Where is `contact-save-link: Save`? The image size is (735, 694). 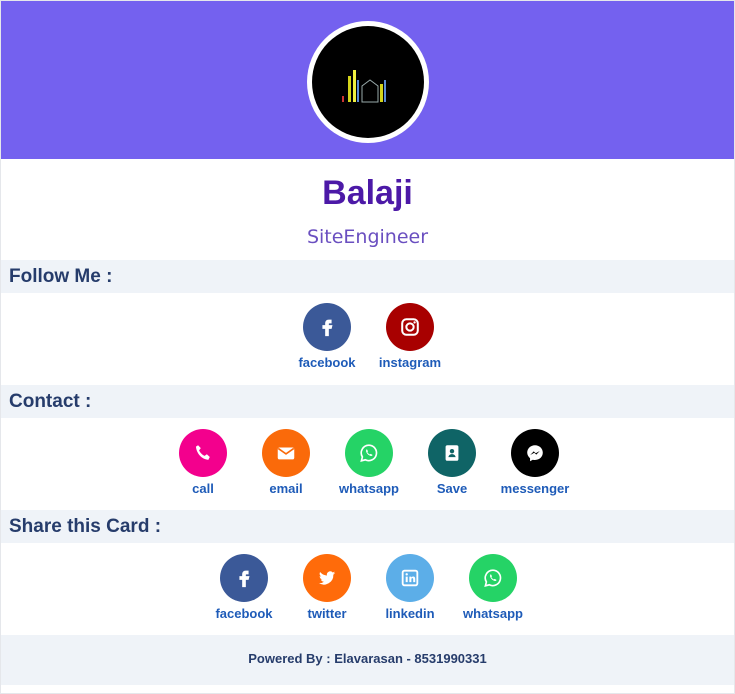 contact-save-link: Save is located at coordinates (452, 462).